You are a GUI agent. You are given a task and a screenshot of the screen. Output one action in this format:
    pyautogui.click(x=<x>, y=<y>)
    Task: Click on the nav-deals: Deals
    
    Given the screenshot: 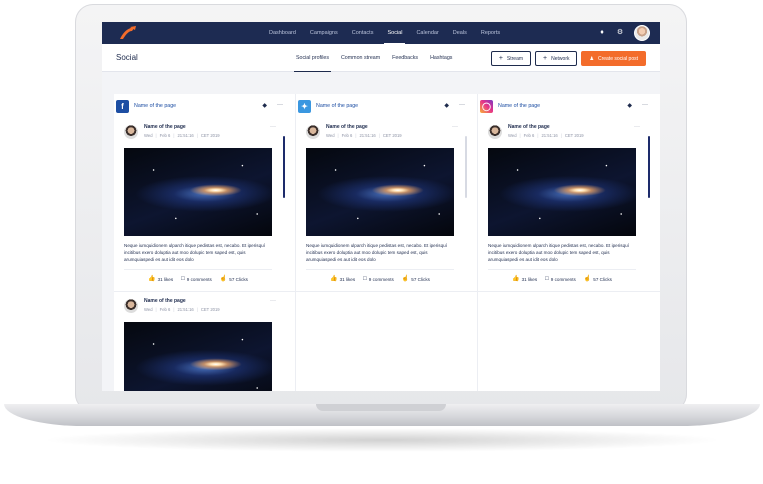 What is the action you would take?
    pyautogui.click(x=460, y=33)
    